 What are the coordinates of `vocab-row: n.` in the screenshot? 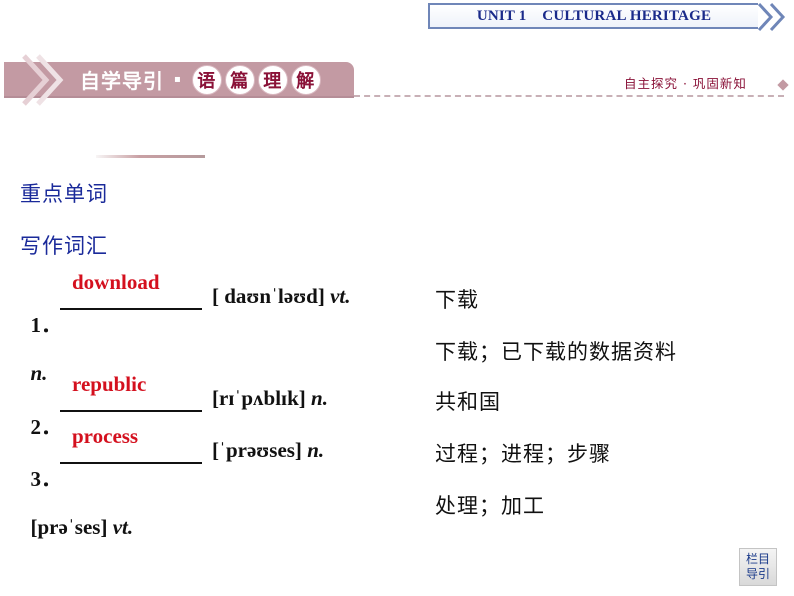 It's located at (34, 361).